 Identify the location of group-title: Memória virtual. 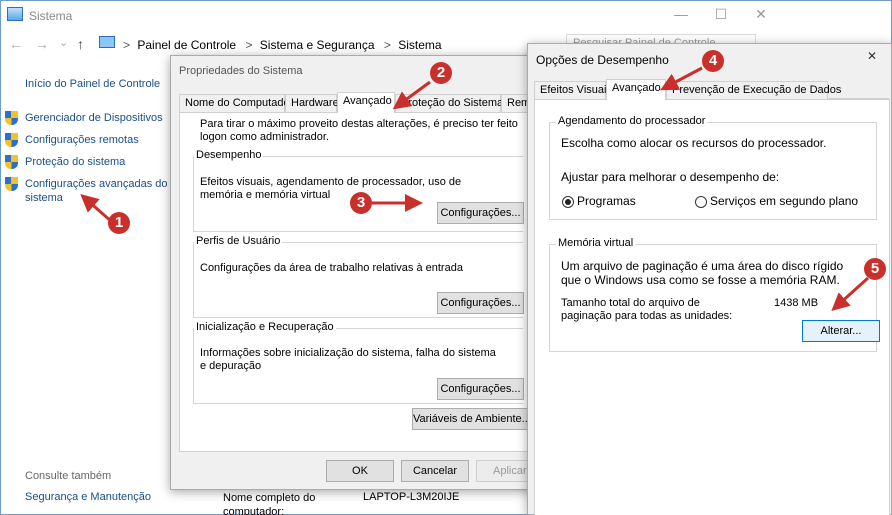
(596, 243).